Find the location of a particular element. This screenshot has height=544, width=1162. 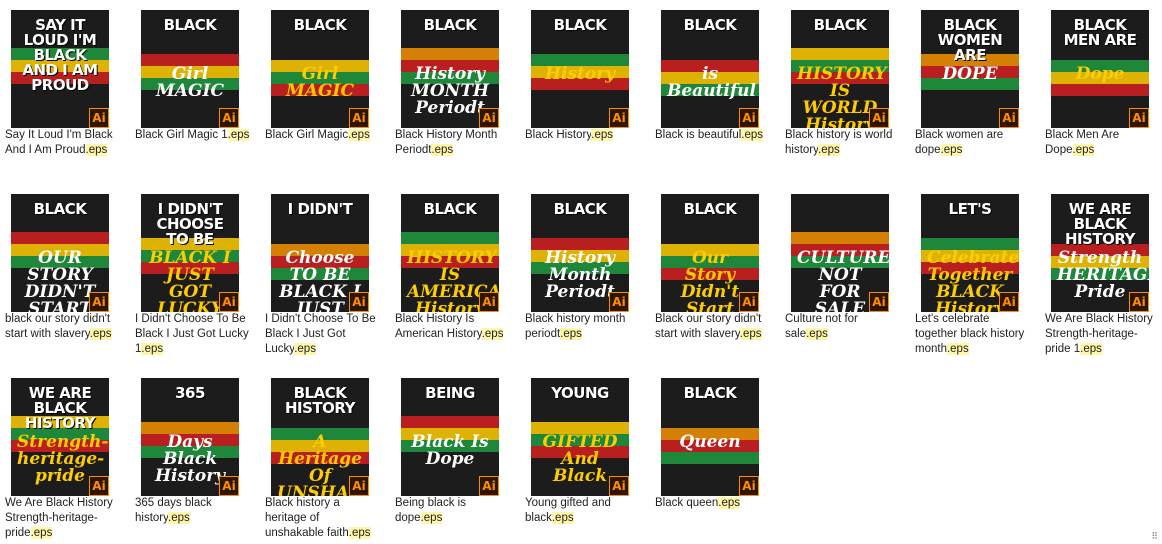

file-name-label: Say It Loud I'm Black And I Am Proud.eps is located at coordinates (63, 143).